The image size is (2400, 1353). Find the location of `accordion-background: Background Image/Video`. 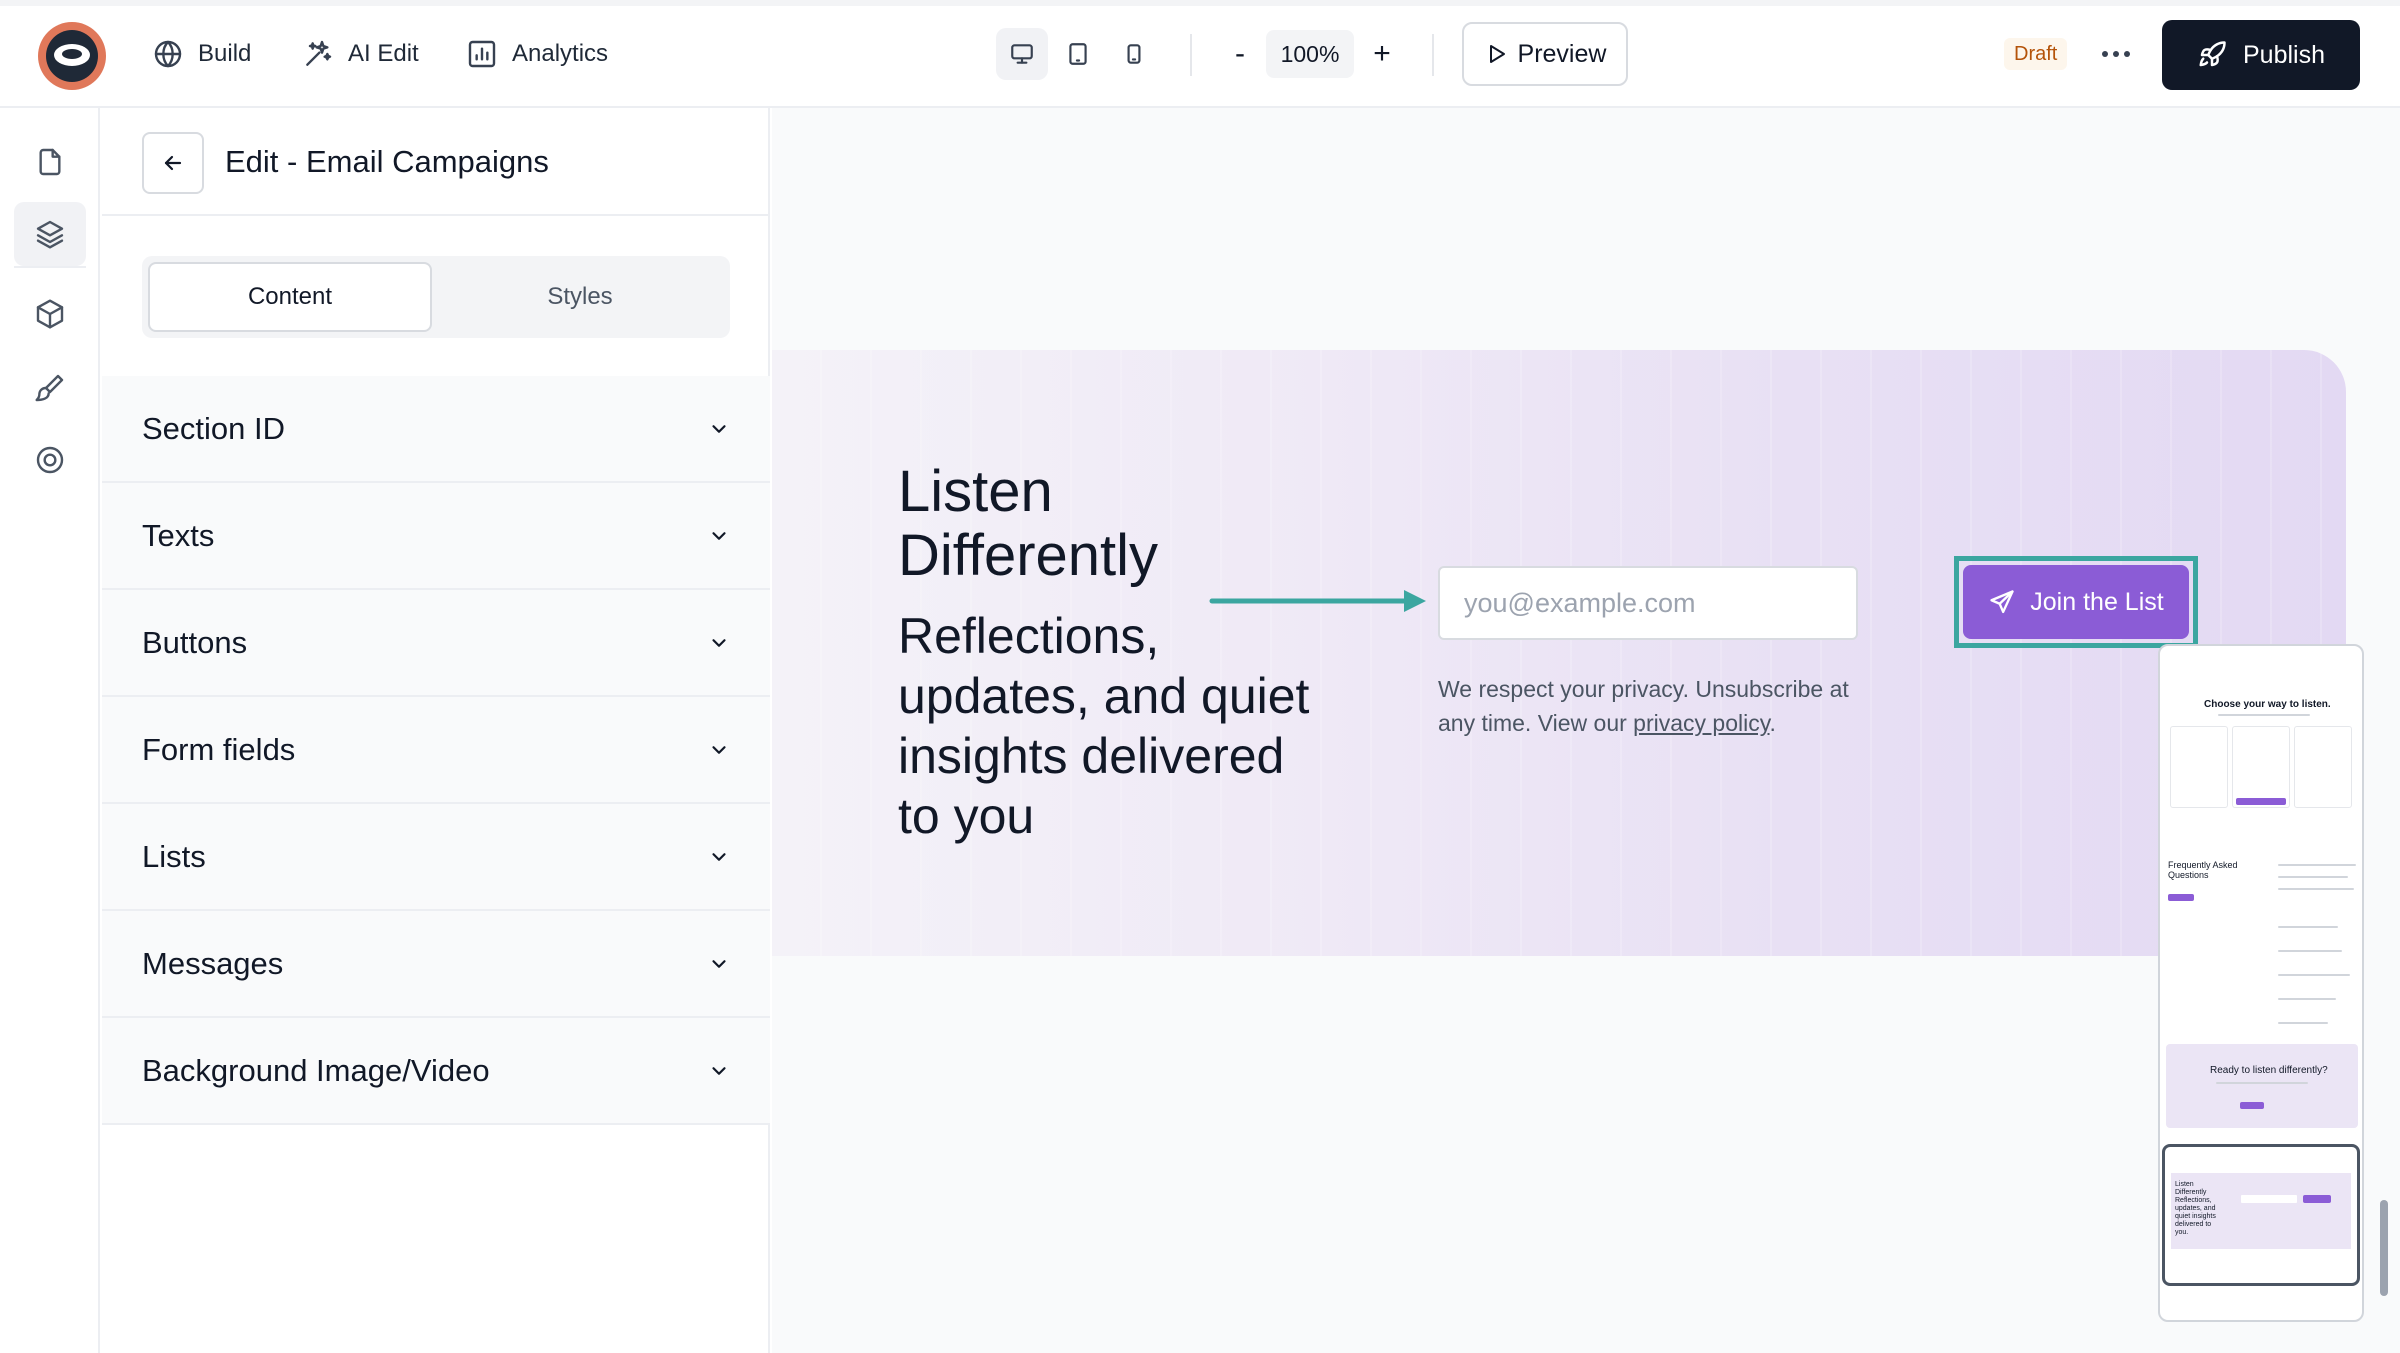

accordion-background: Background Image/Video is located at coordinates (436, 1071).